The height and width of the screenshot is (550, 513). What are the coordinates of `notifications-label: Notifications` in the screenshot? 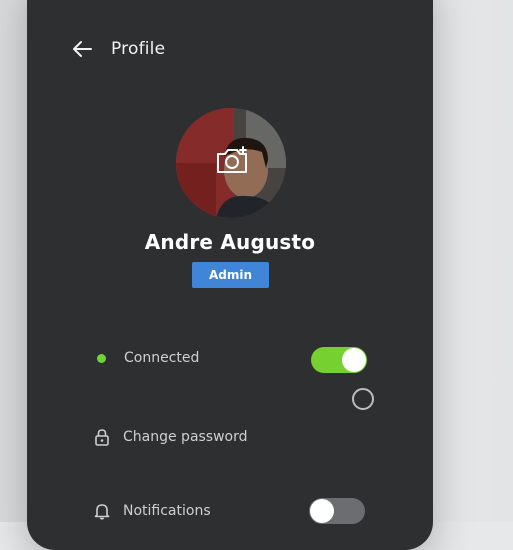 It's located at (167, 511).